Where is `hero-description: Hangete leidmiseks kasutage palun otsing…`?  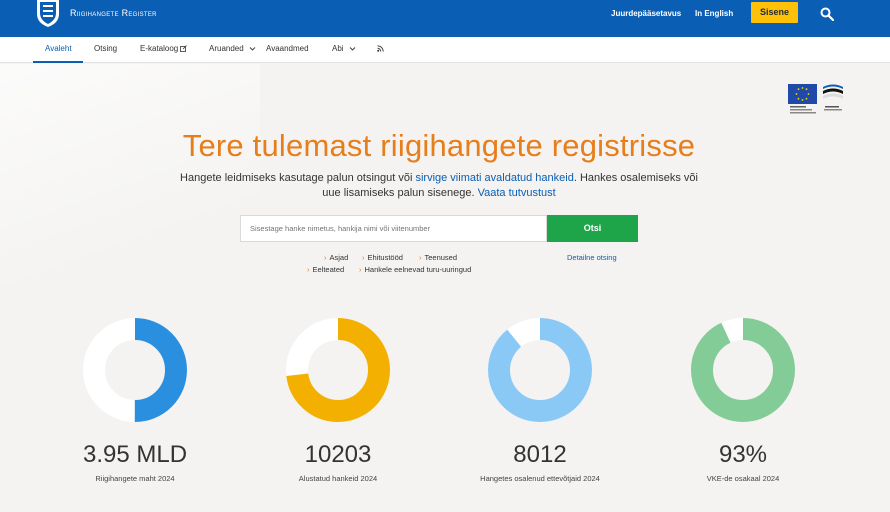 hero-description: Hangete leidmiseks kasutage palun otsing… is located at coordinates (439, 185).